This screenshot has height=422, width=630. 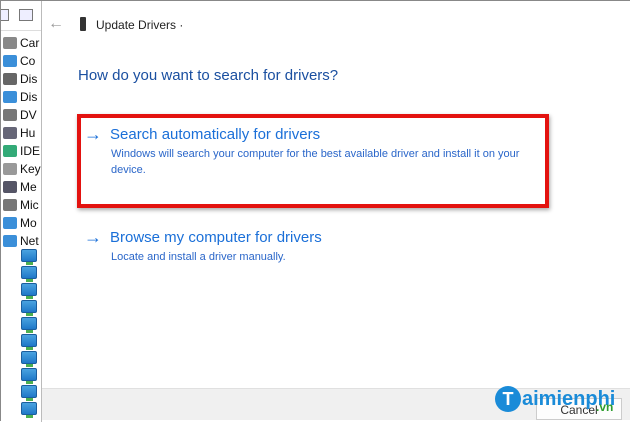 What do you see at coordinates (28, 61) in the screenshot?
I see `category-label: Co` at bounding box center [28, 61].